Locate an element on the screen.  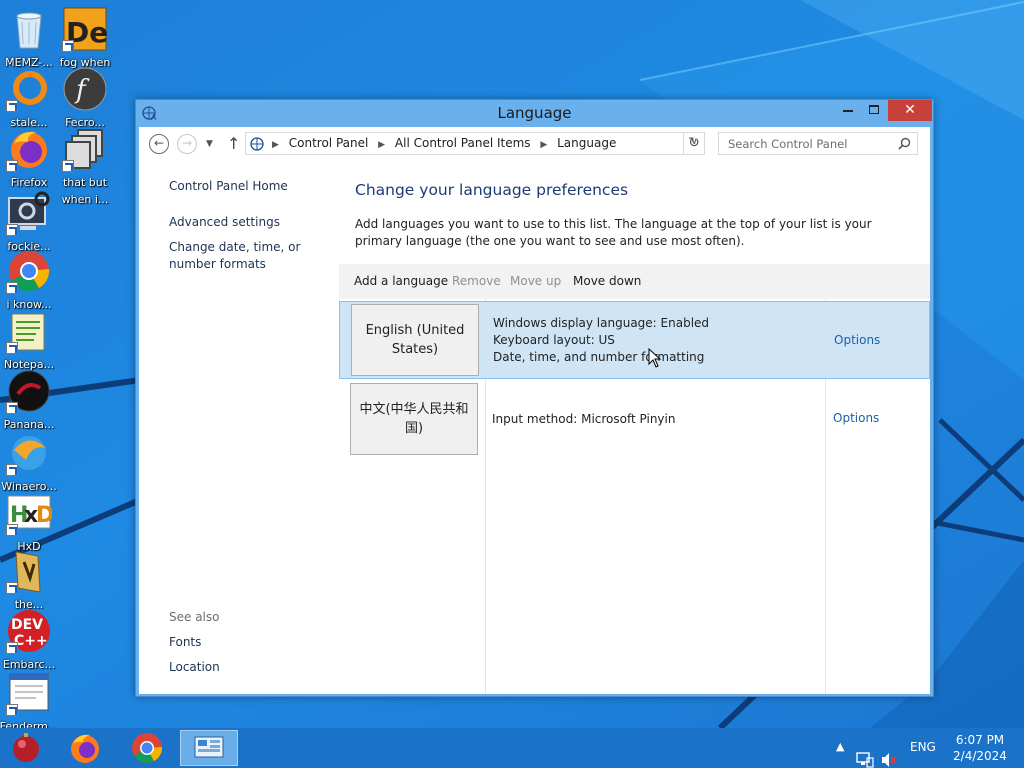
language-name-button: English (United States) is located at coordinates (415, 340).